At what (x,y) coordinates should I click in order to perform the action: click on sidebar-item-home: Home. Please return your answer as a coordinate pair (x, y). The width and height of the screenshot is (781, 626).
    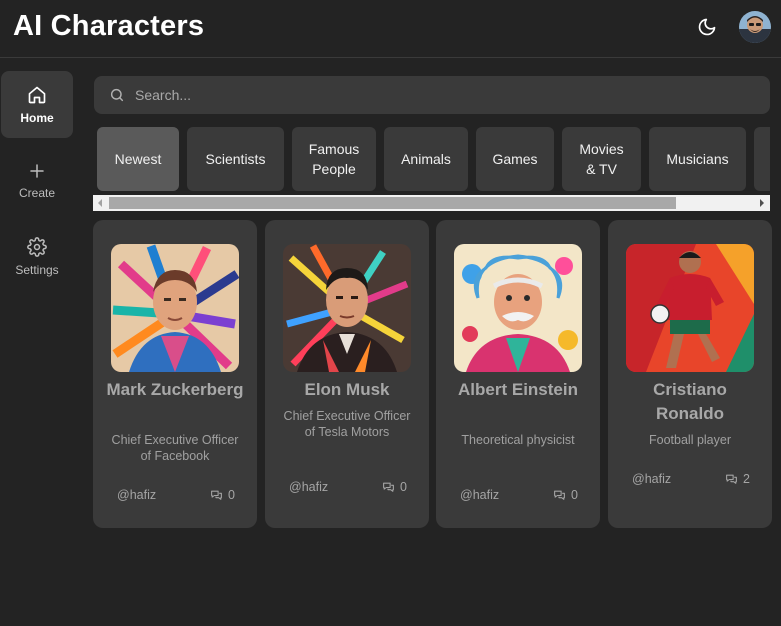
    Looking at the image, I should click on (37, 104).